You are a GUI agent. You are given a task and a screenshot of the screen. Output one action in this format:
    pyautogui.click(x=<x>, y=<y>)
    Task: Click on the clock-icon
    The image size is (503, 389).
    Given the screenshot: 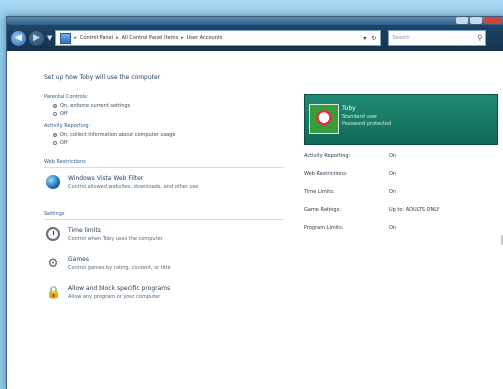 What is the action you would take?
    pyautogui.click(x=53, y=234)
    